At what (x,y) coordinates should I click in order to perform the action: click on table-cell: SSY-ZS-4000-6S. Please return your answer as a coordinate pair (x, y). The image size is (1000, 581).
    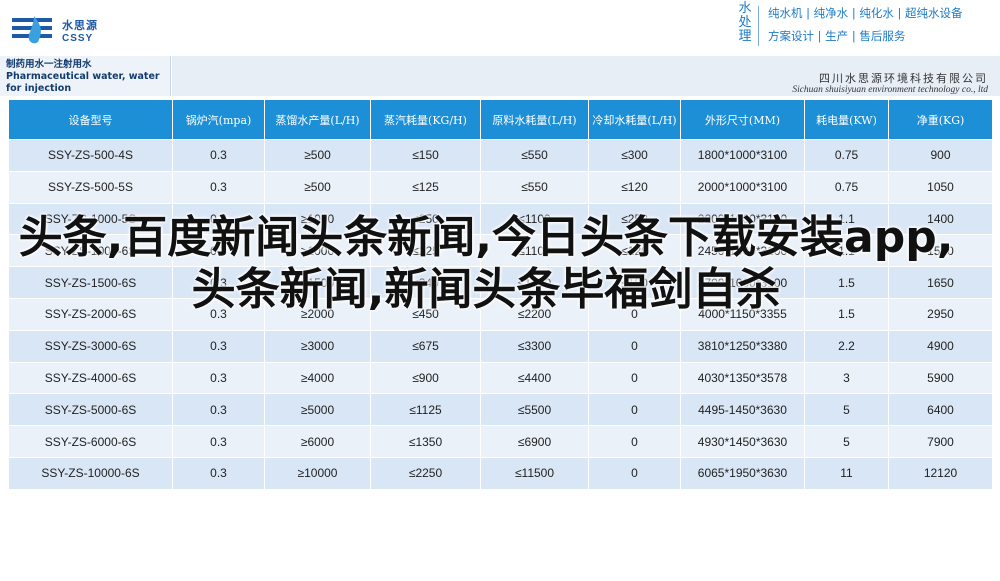
    Looking at the image, I should click on (90, 378).